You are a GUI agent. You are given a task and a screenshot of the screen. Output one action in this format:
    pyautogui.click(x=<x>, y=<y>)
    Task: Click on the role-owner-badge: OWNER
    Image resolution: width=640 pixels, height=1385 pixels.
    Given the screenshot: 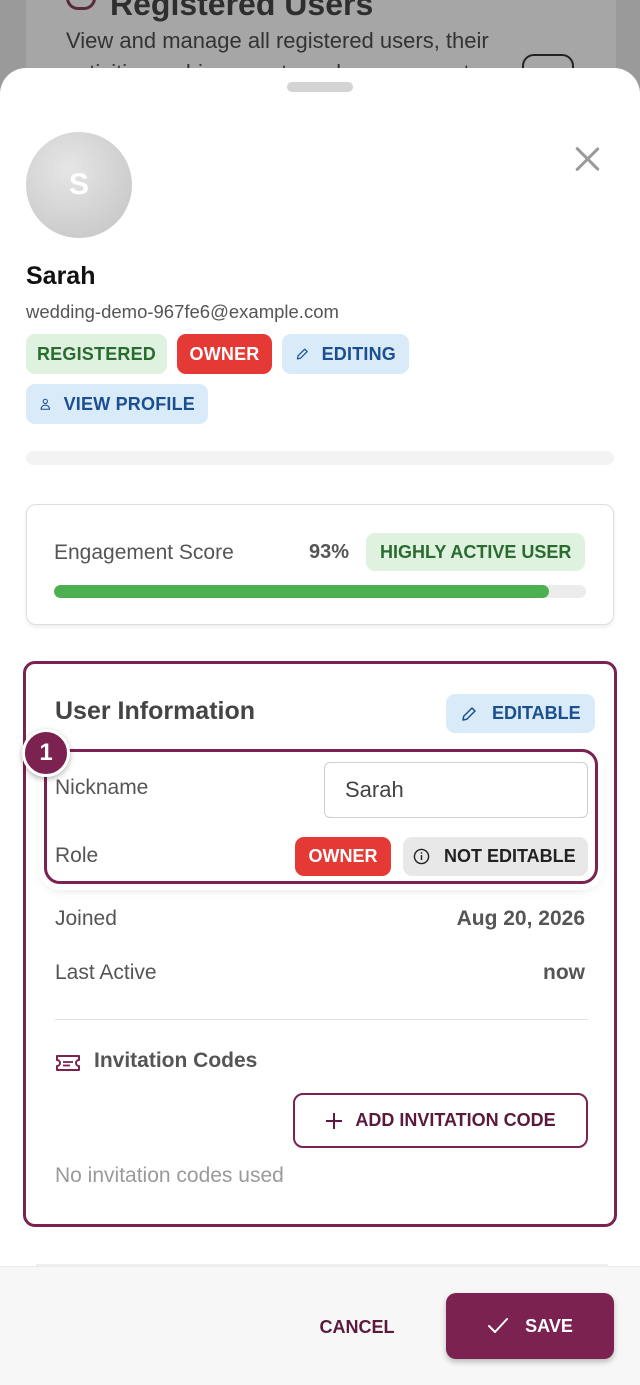 What is the action you would take?
    pyautogui.click(x=343, y=856)
    